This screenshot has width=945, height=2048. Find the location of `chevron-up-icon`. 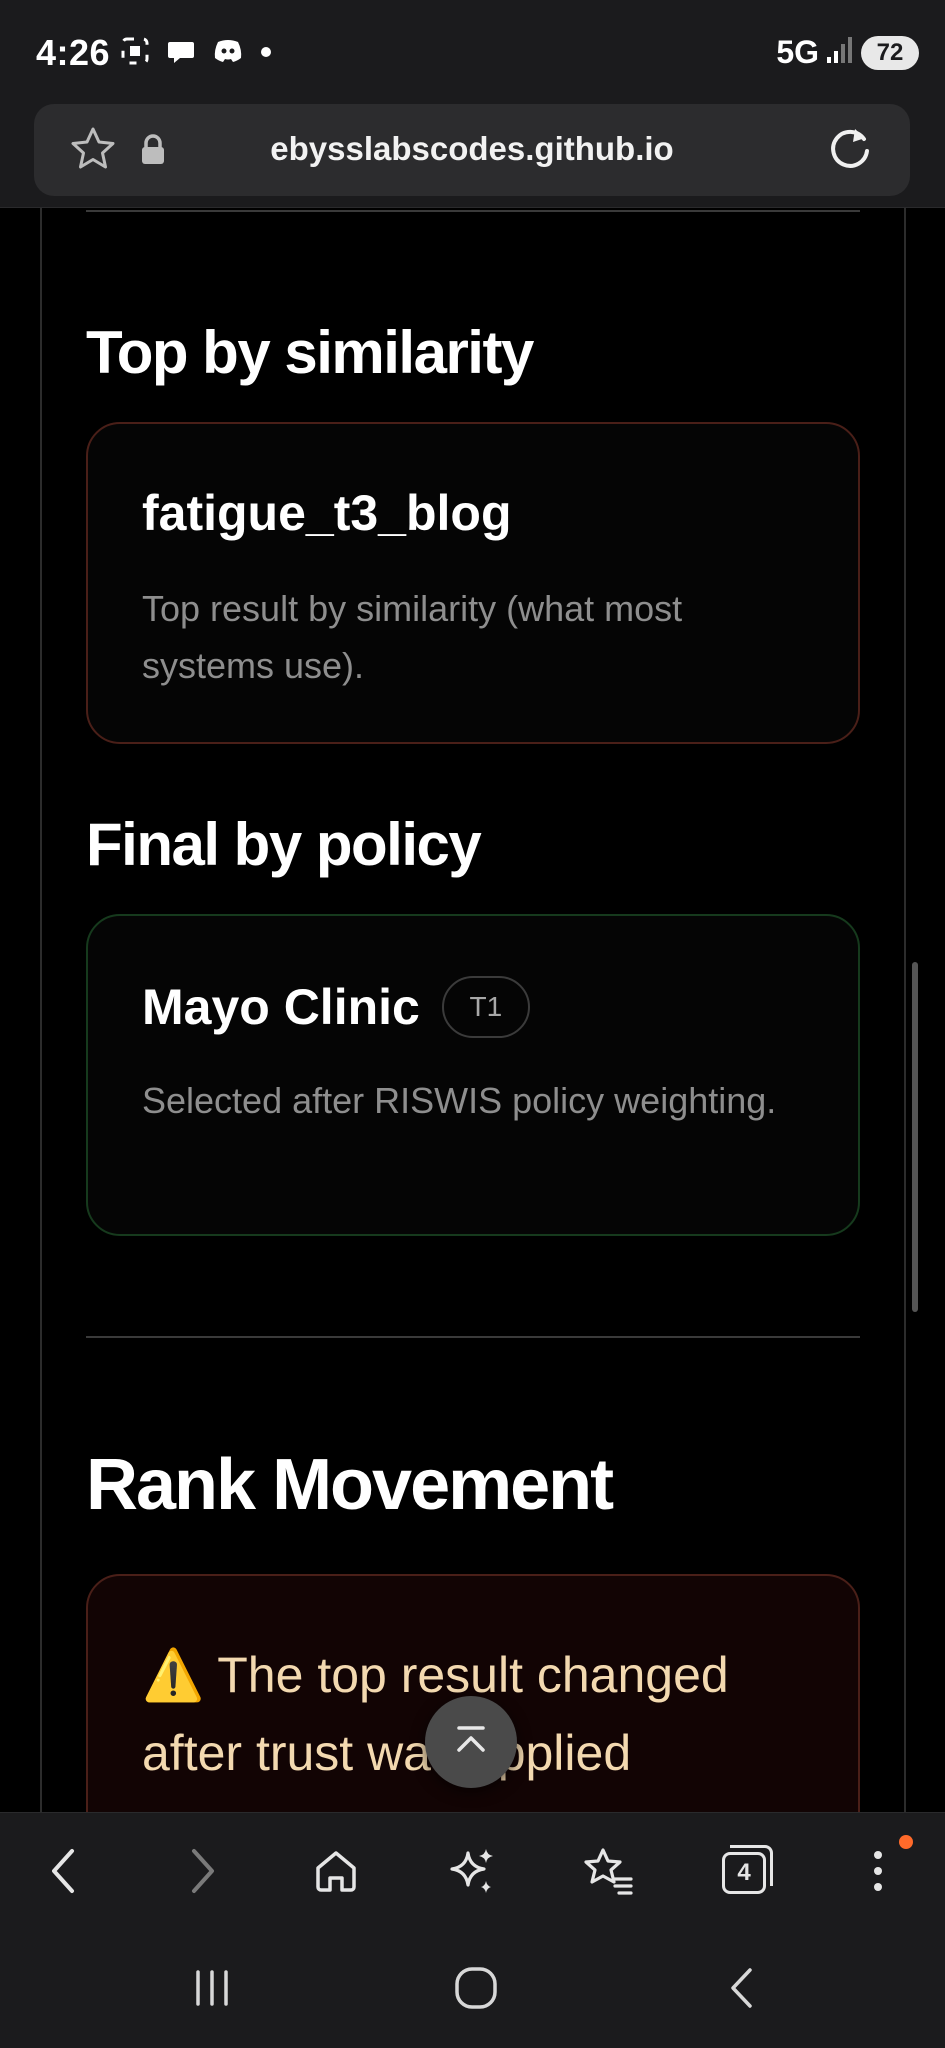

chevron-up-icon is located at coordinates (471, 1742).